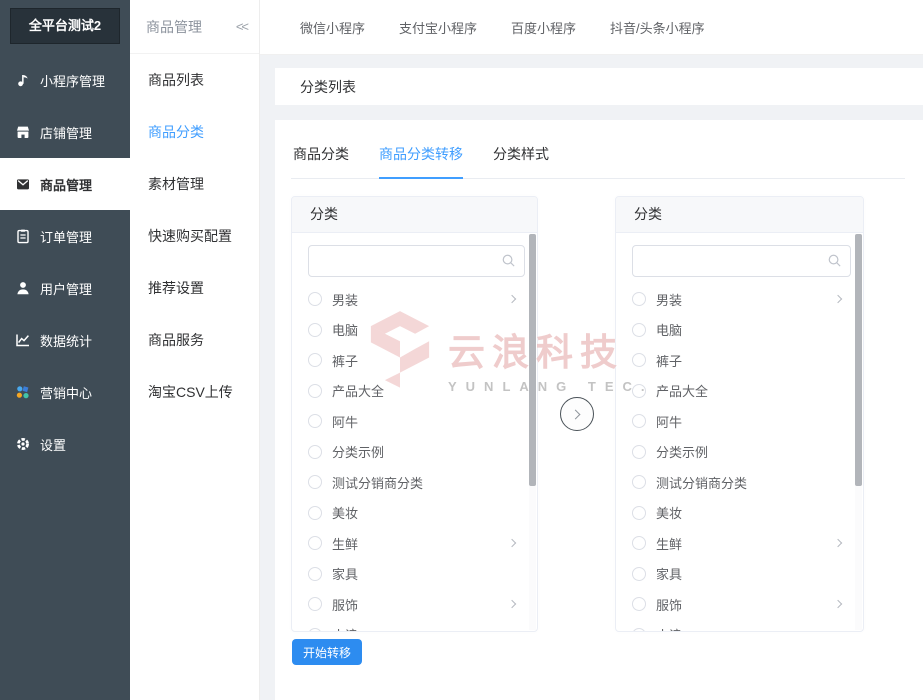 This screenshot has width=923, height=700. I want to click on topbar-tab-douyin: 抖音/头条小程序, so click(657, 27).